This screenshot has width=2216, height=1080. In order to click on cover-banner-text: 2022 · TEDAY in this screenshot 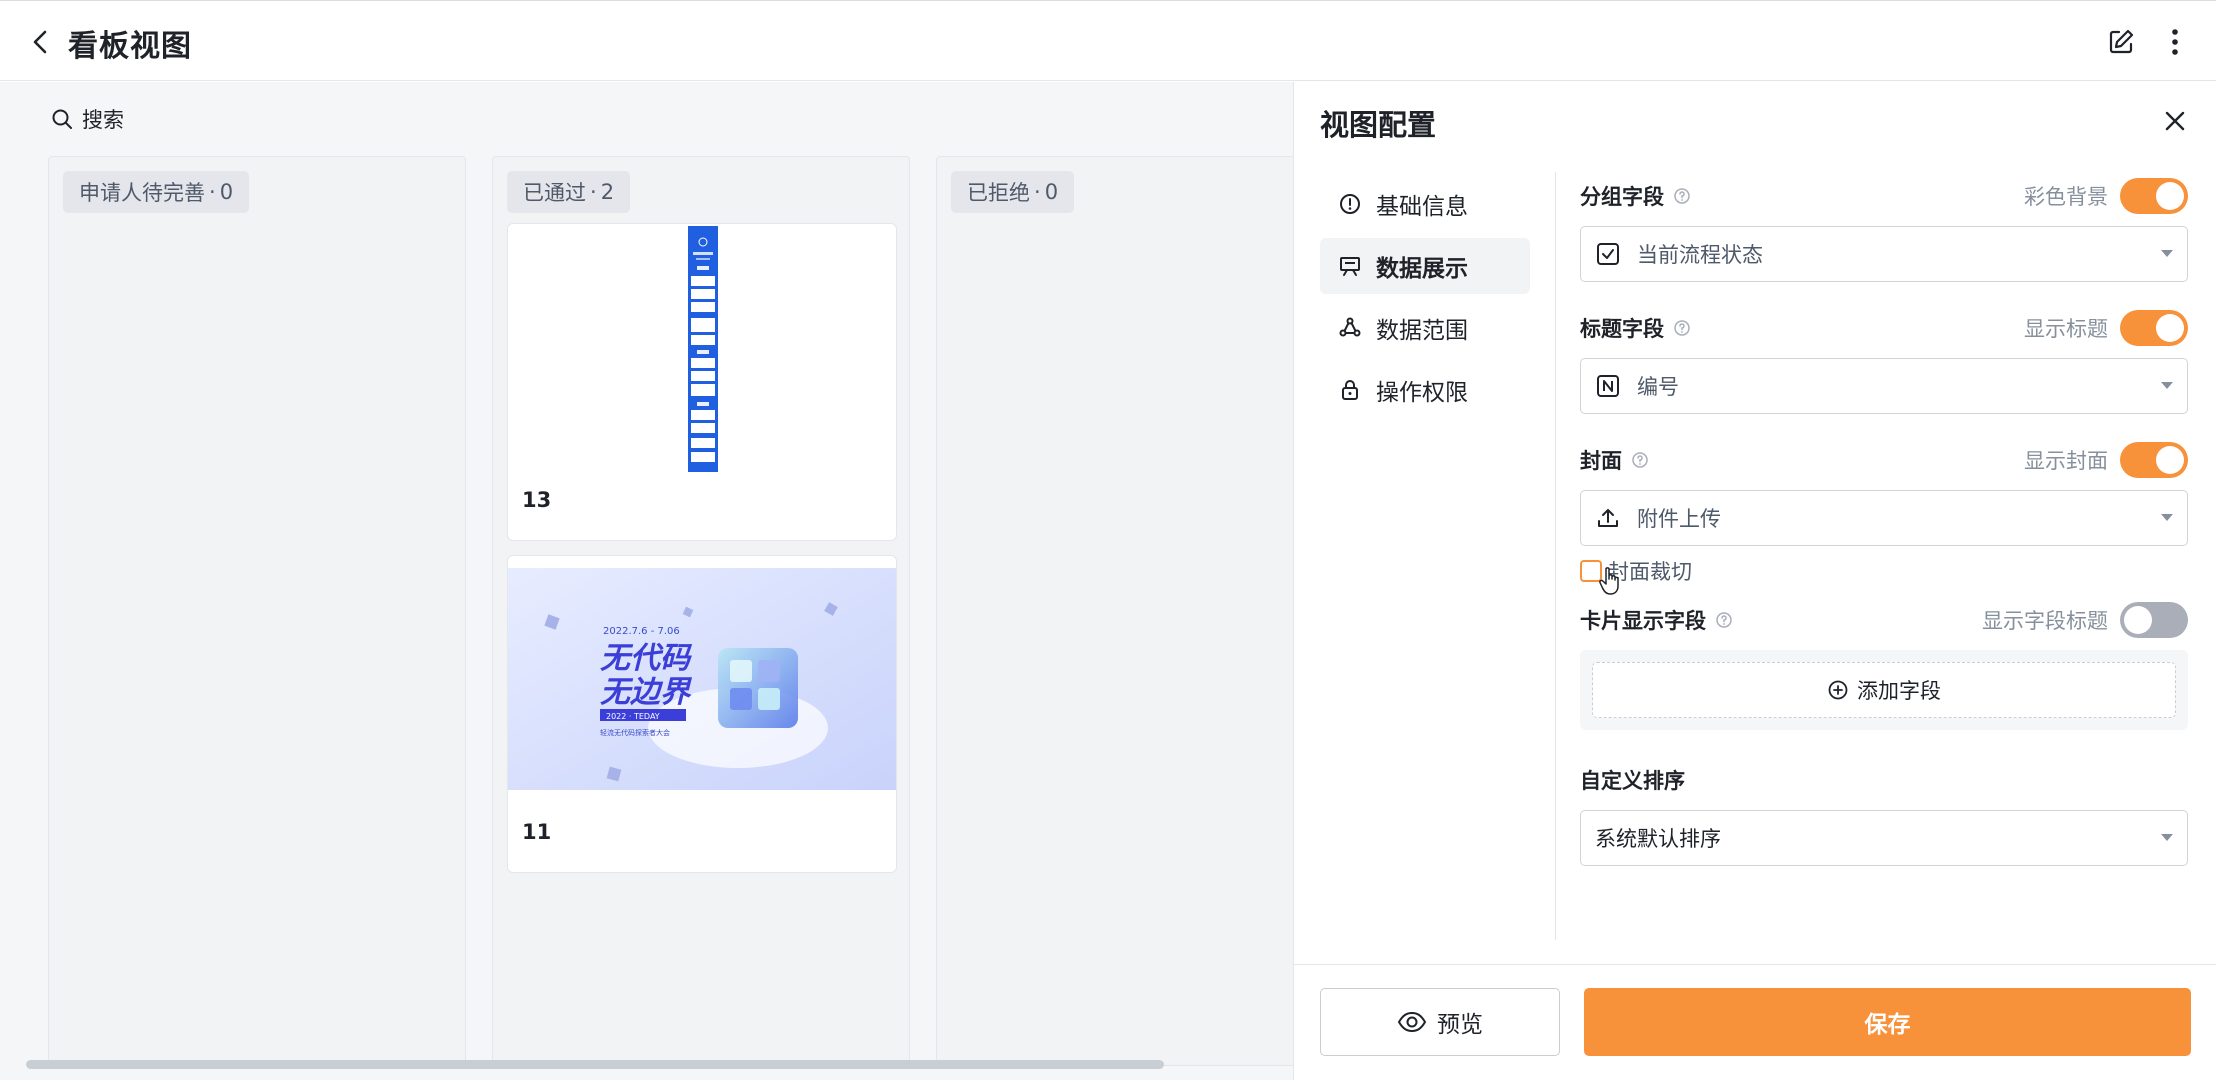, I will do `click(633, 716)`.